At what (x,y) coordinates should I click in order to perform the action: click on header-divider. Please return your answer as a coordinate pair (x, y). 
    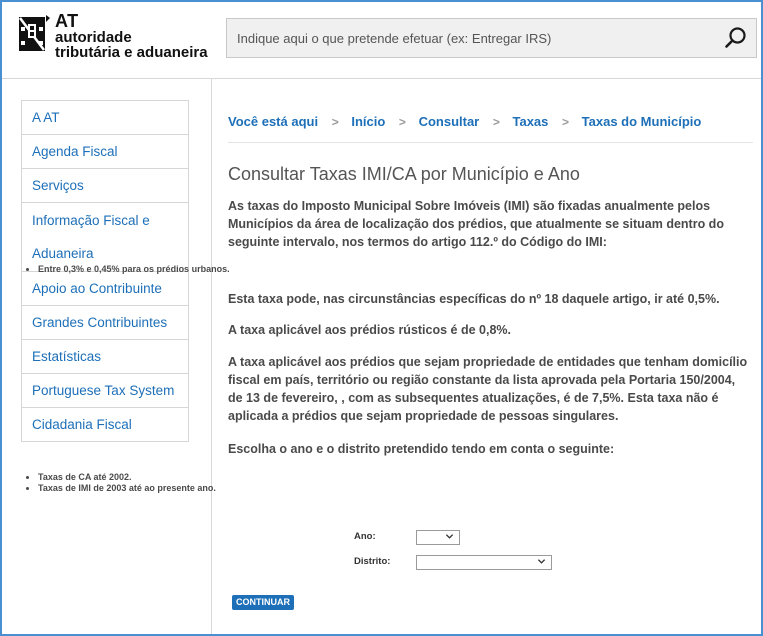
    Looking at the image, I should click on (381, 78).